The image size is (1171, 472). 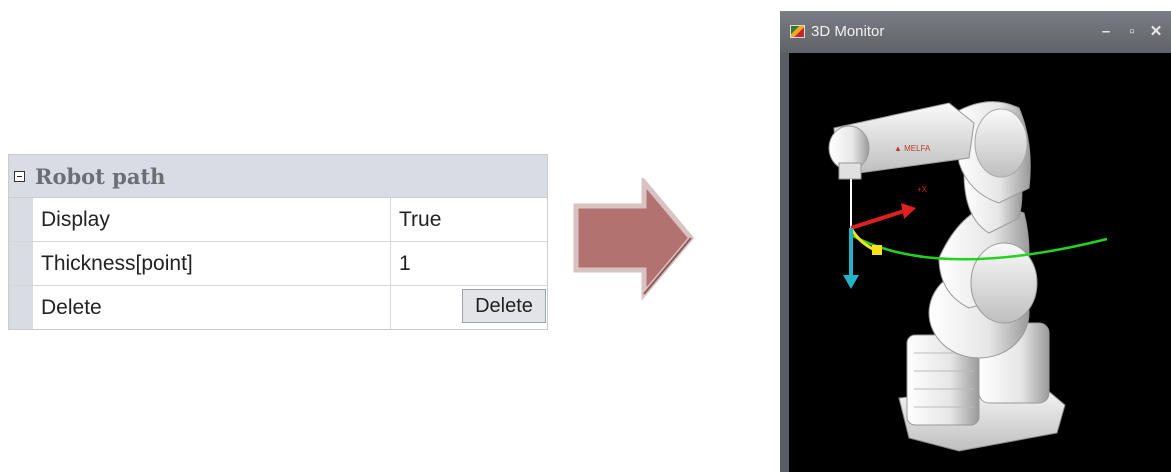 What do you see at coordinates (1106, 32) in the screenshot?
I see `minimize-icon: –` at bounding box center [1106, 32].